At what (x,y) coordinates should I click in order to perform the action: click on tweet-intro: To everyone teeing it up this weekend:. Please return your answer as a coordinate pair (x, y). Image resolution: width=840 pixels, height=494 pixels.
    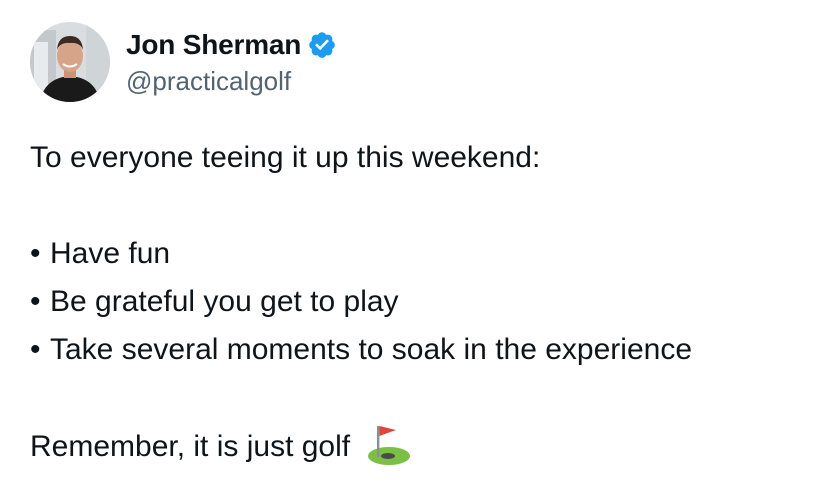
    Looking at the image, I should click on (285, 157).